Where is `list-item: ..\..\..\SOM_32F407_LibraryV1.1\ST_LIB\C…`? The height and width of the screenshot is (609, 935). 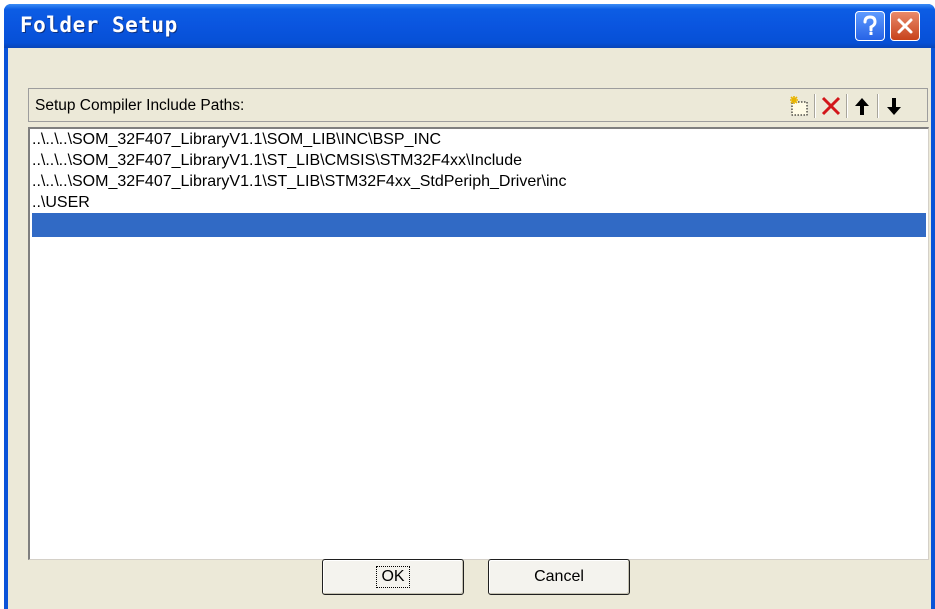 list-item: ..\..\..\SOM_32F407_LibraryV1.1\ST_LIB\C… is located at coordinates (479, 160).